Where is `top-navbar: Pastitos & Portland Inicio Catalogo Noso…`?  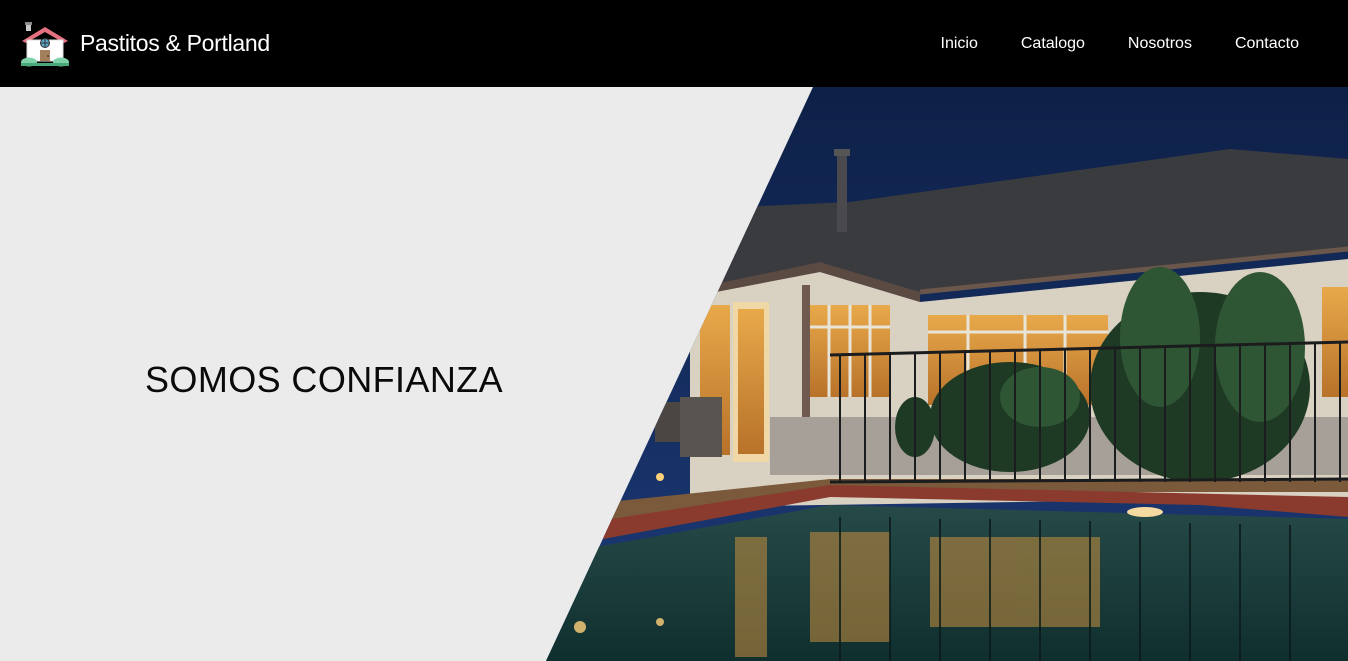
top-navbar: Pastitos & Portland Inicio Catalogo Noso… is located at coordinates (674, 43).